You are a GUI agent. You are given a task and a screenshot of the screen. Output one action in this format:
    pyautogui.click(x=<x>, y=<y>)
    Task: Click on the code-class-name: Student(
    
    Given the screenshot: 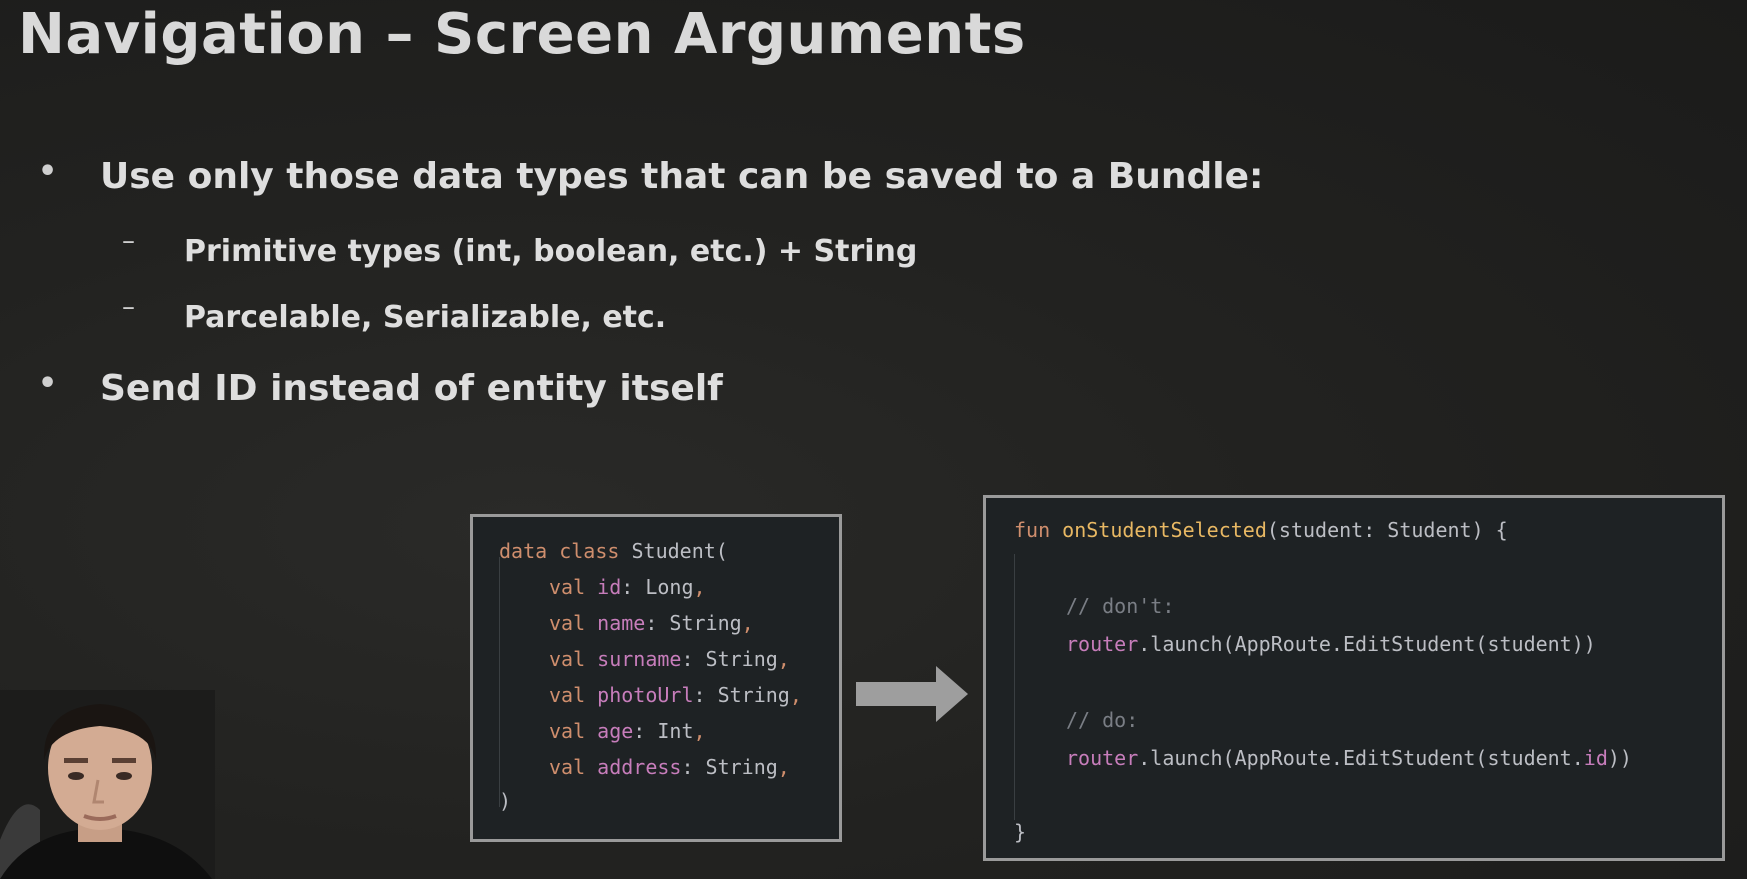 What is the action you would take?
    pyautogui.click(x=679, y=551)
    